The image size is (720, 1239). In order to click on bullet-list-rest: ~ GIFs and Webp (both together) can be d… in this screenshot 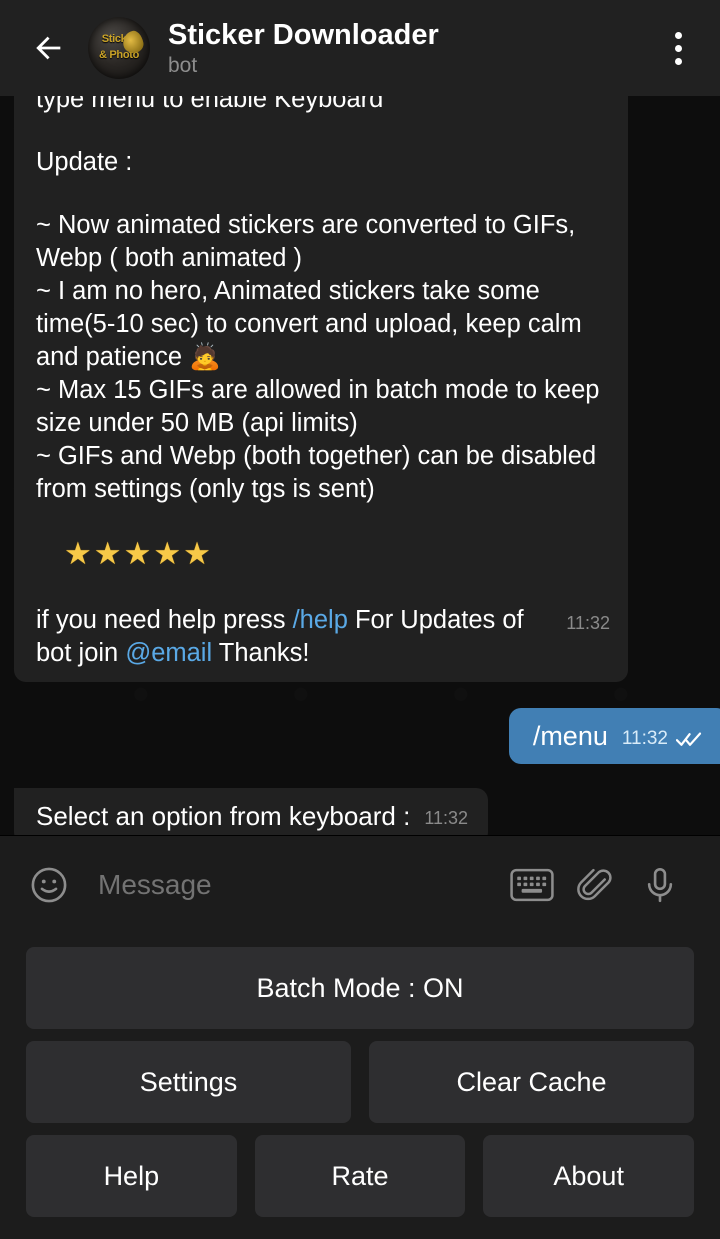, I will do `click(323, 473)`.